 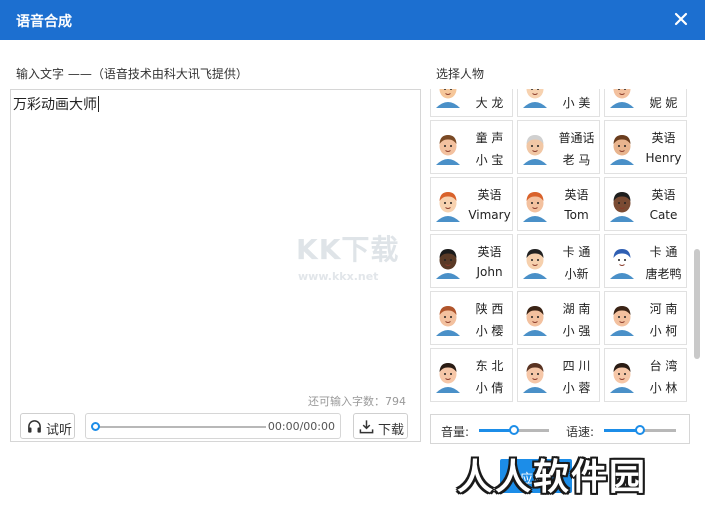 What do you see at coordinates (448, 98) in the screenshot?
I see `boy-cap-avatar` at bounding box center [448, 98].